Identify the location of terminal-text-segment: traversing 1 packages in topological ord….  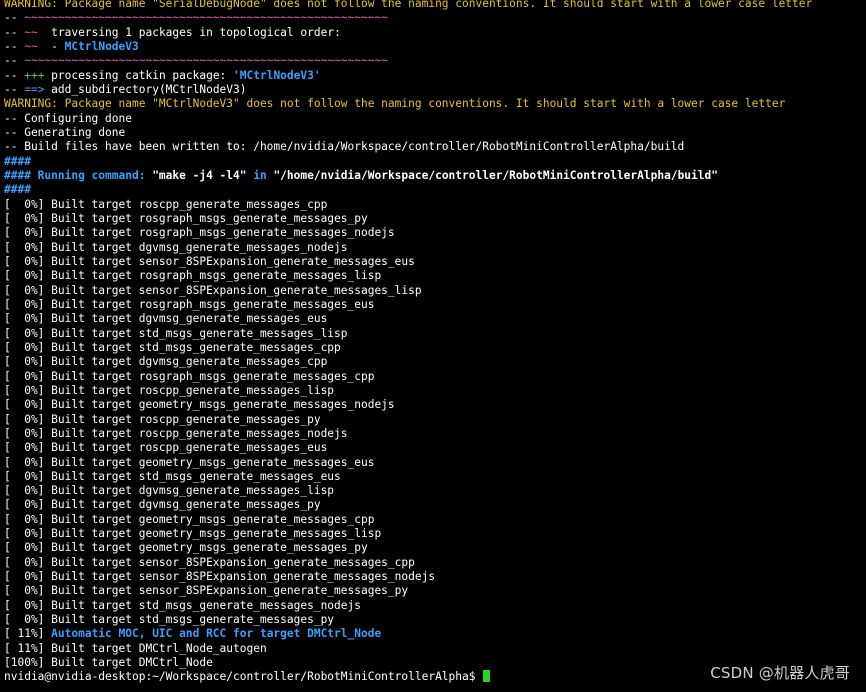
(189, 32).